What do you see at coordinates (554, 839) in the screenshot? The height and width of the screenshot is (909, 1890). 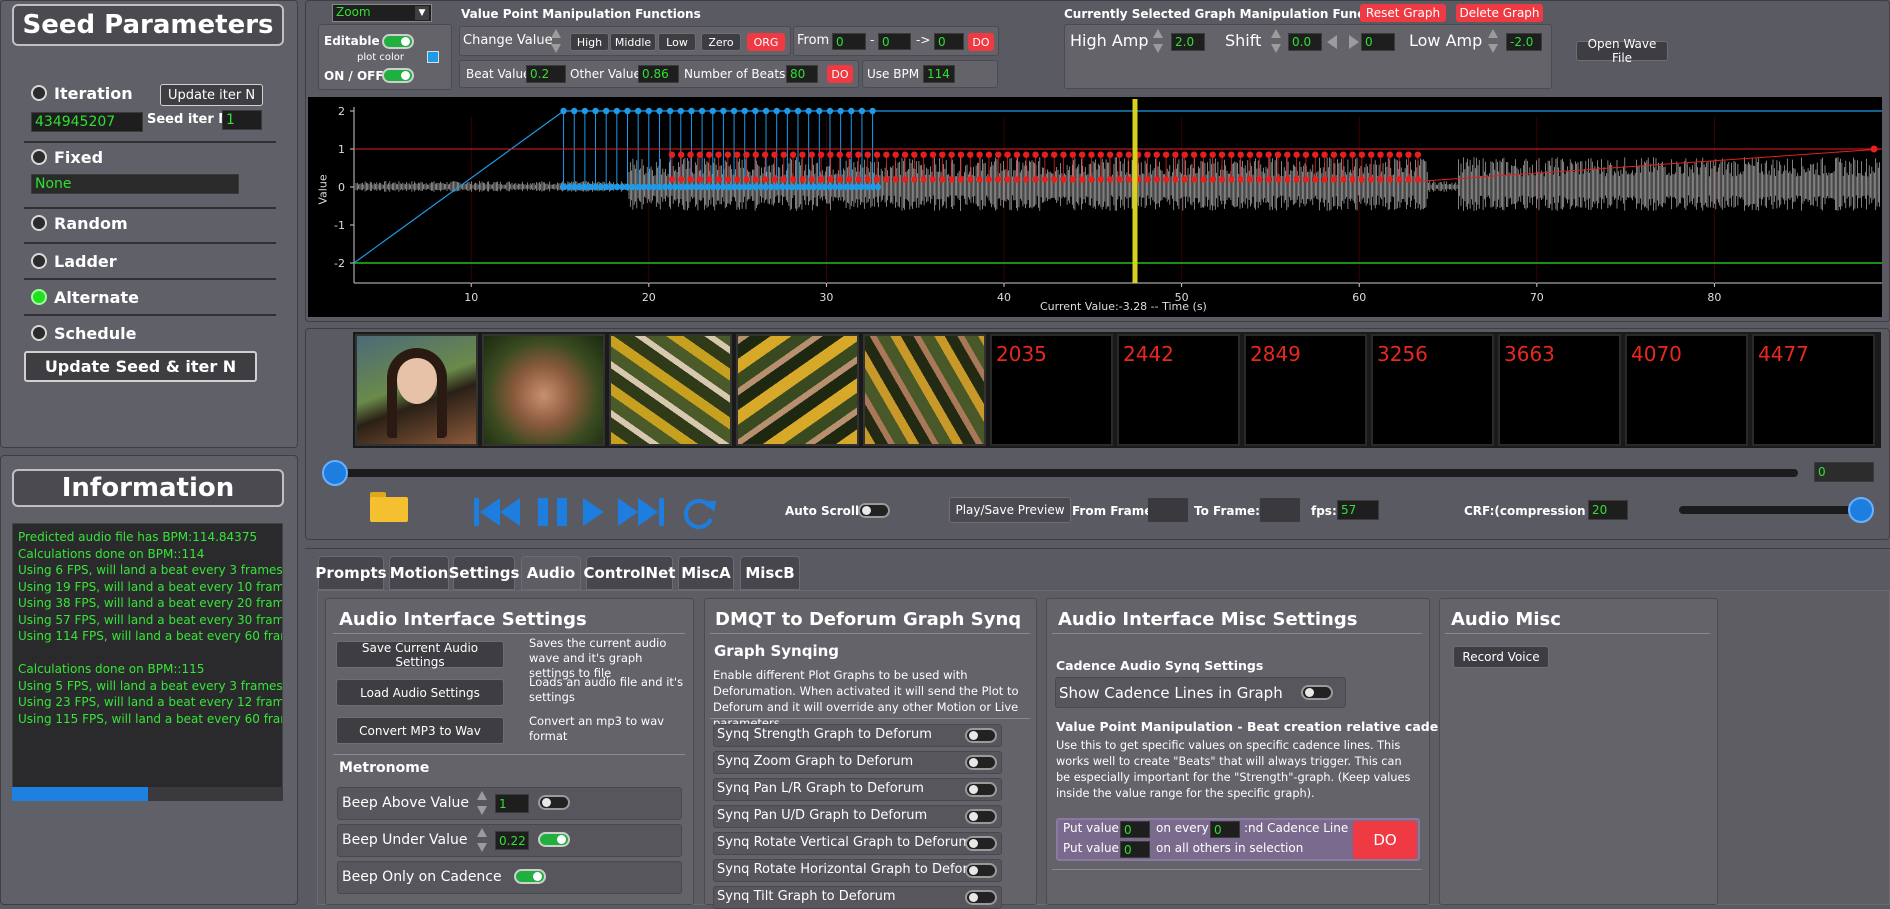 I see `beep-under-toggle` at bounding box center [554, 839].